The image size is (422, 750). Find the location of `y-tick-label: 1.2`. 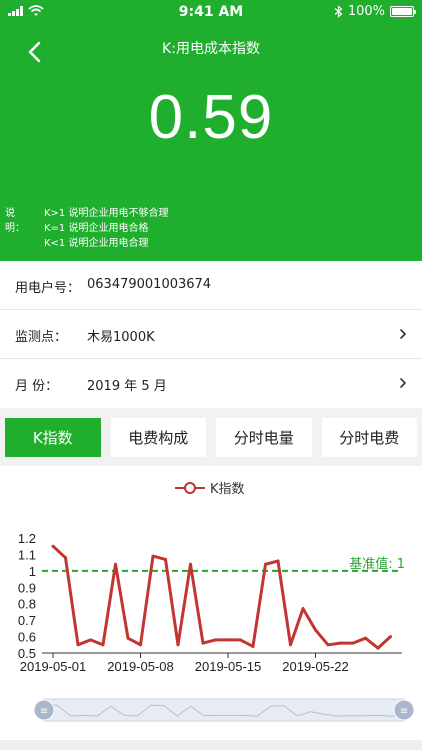

y-tick-label: 1.2 is located at coordinates (27, 538).